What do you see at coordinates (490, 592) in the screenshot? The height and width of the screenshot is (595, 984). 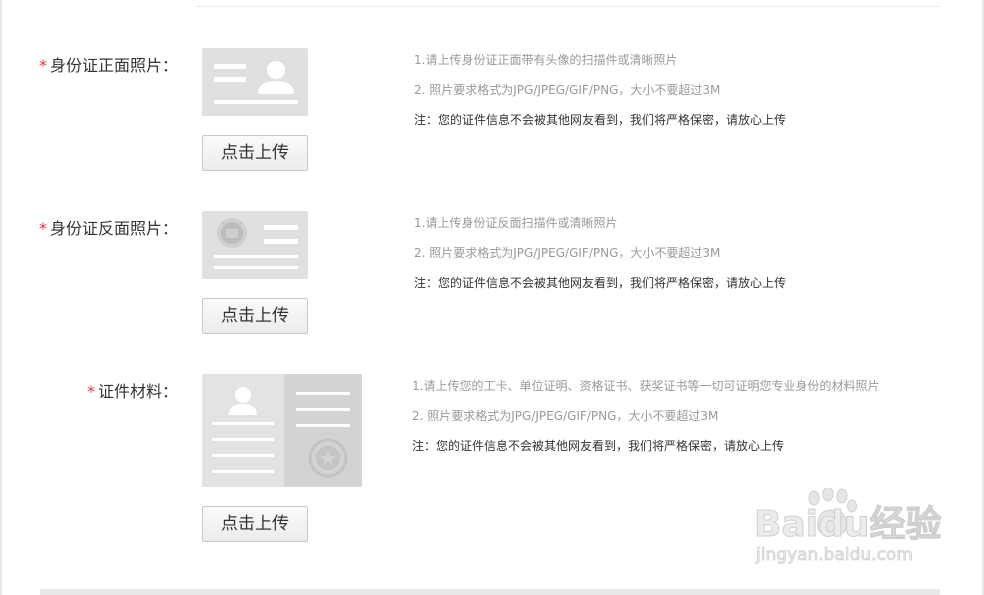 I see `bottom-divider` at bounding box center [490, 592].